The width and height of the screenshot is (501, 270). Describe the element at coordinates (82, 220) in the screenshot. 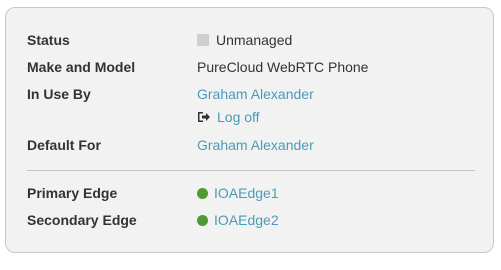

I see `secondary-edge-label: Secondary Edge` at that location.